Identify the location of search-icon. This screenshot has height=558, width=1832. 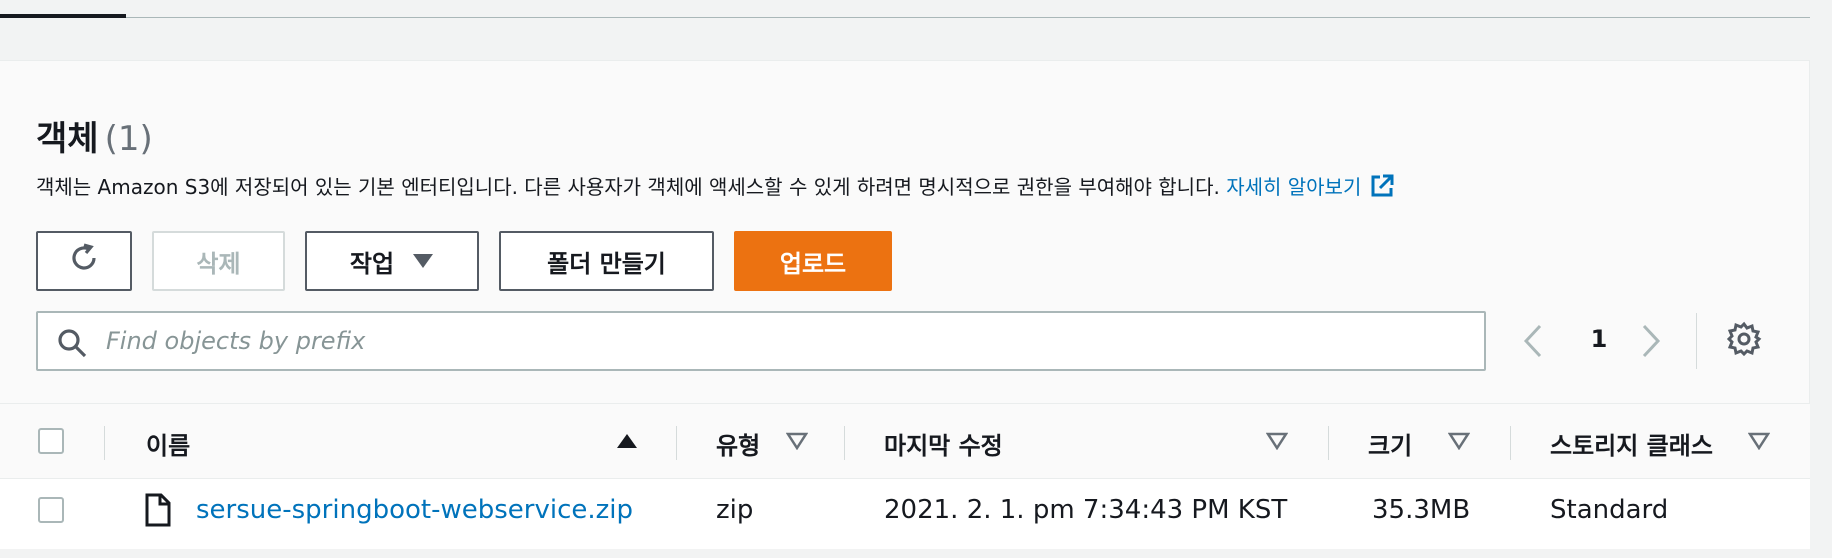
(72, 345).